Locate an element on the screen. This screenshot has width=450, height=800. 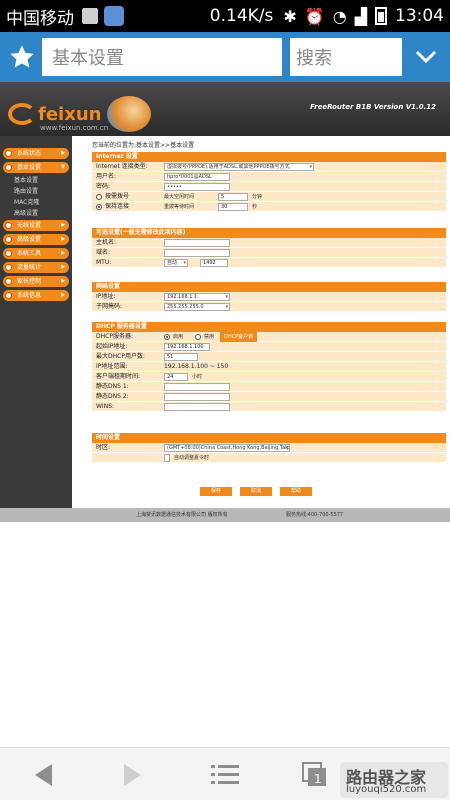
ip-row: IP地址: 192.168.1.1 is located at coordinates (269, 297).